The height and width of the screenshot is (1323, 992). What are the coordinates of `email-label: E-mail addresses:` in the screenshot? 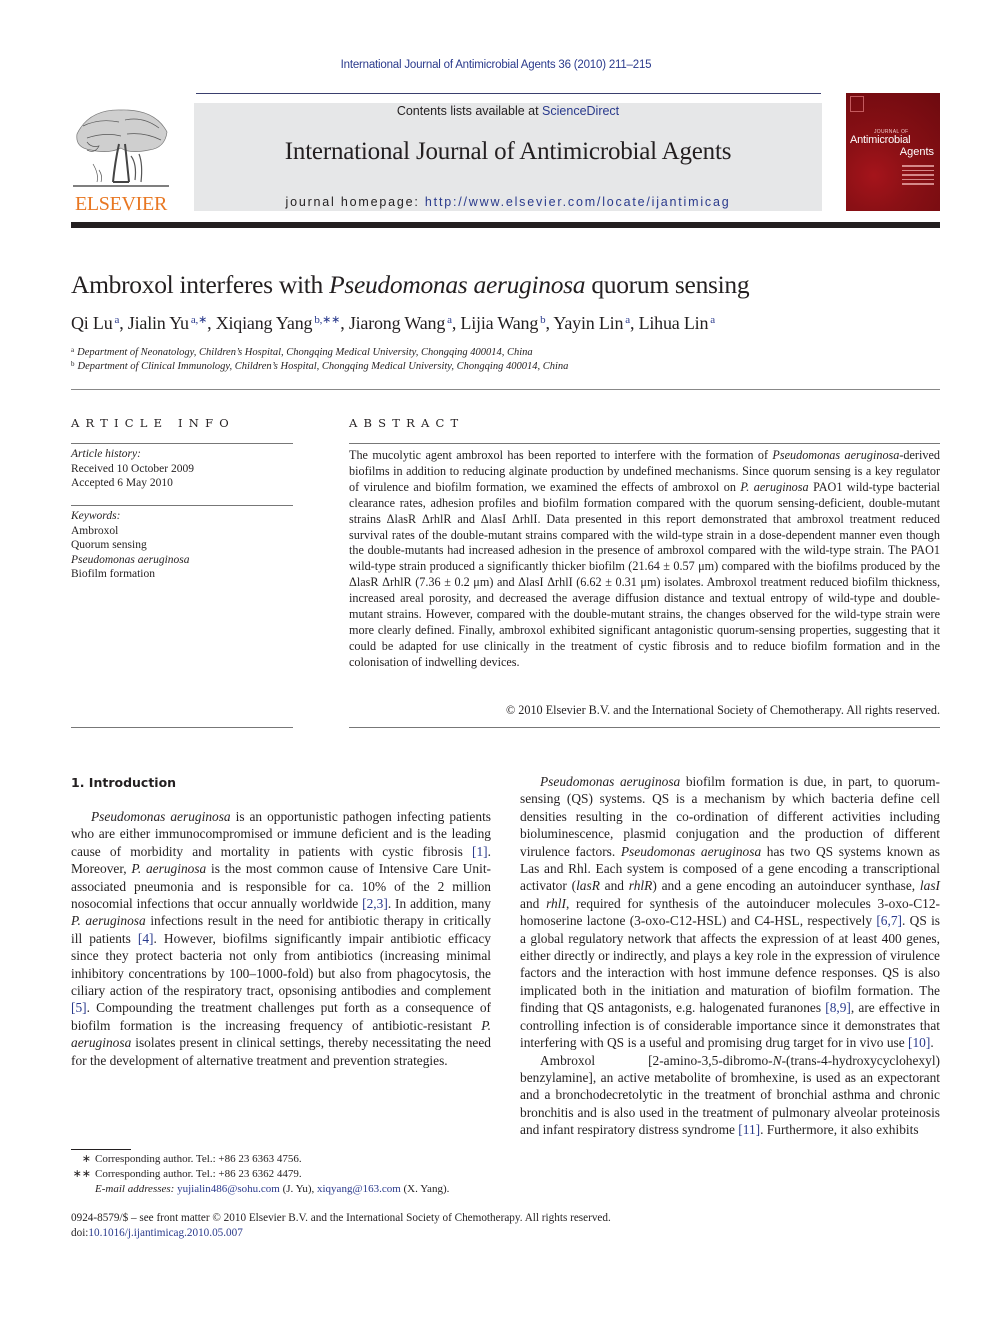 It's located at (135, 1189).